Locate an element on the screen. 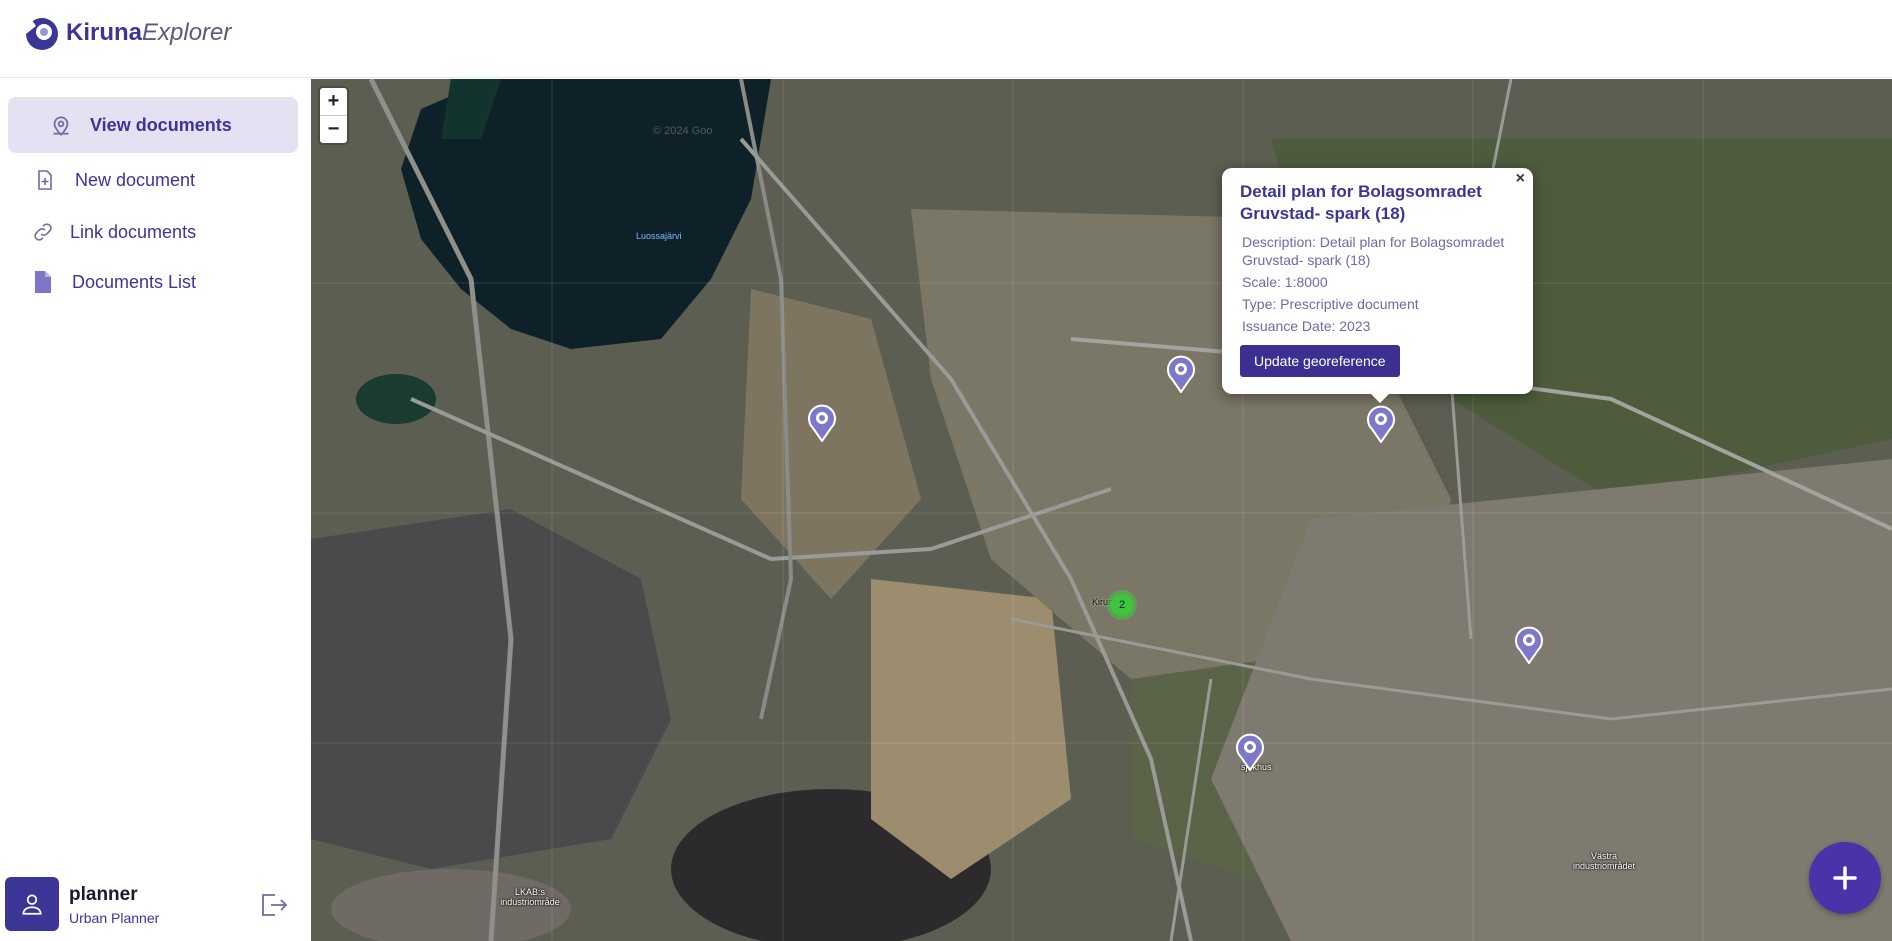 The width and height of the screenshot is (1892, 941). sidebar-item-documents-list: Documents List is located at coordinates (153, 282).